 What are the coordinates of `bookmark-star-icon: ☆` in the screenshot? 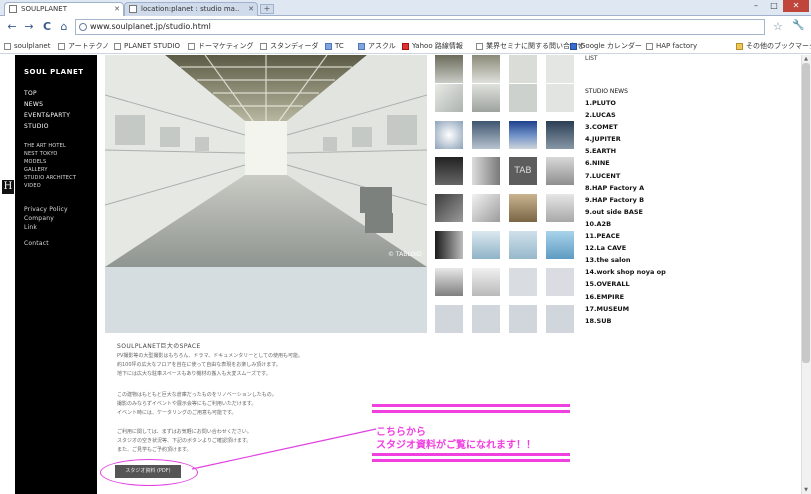 It's located at (778, 26).